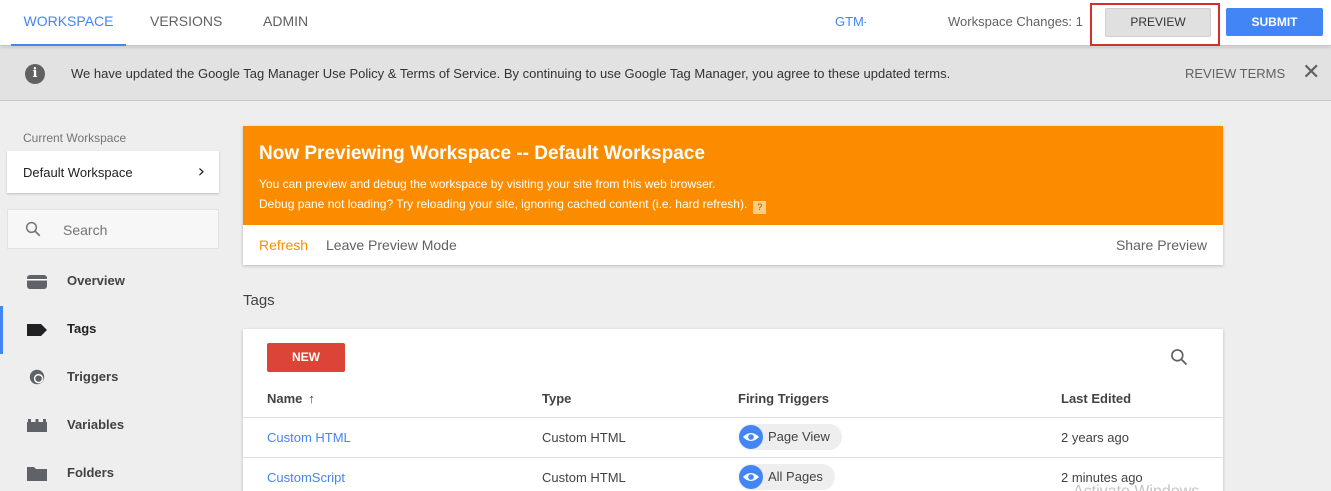 This screenshot has height=491, width=1331. What do you see at coordinates (90, 472) in the screenshot?
I see `sidebar-item-label: Folders` at bounding box center [90, 472].